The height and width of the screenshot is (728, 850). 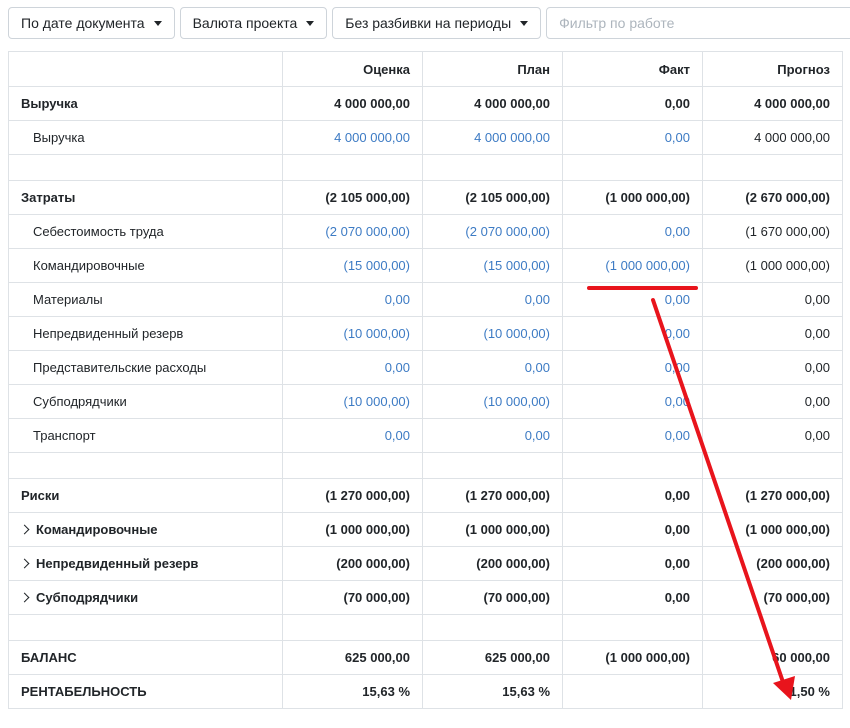 I want to click on column-header-name, so click(x=145, y=69).